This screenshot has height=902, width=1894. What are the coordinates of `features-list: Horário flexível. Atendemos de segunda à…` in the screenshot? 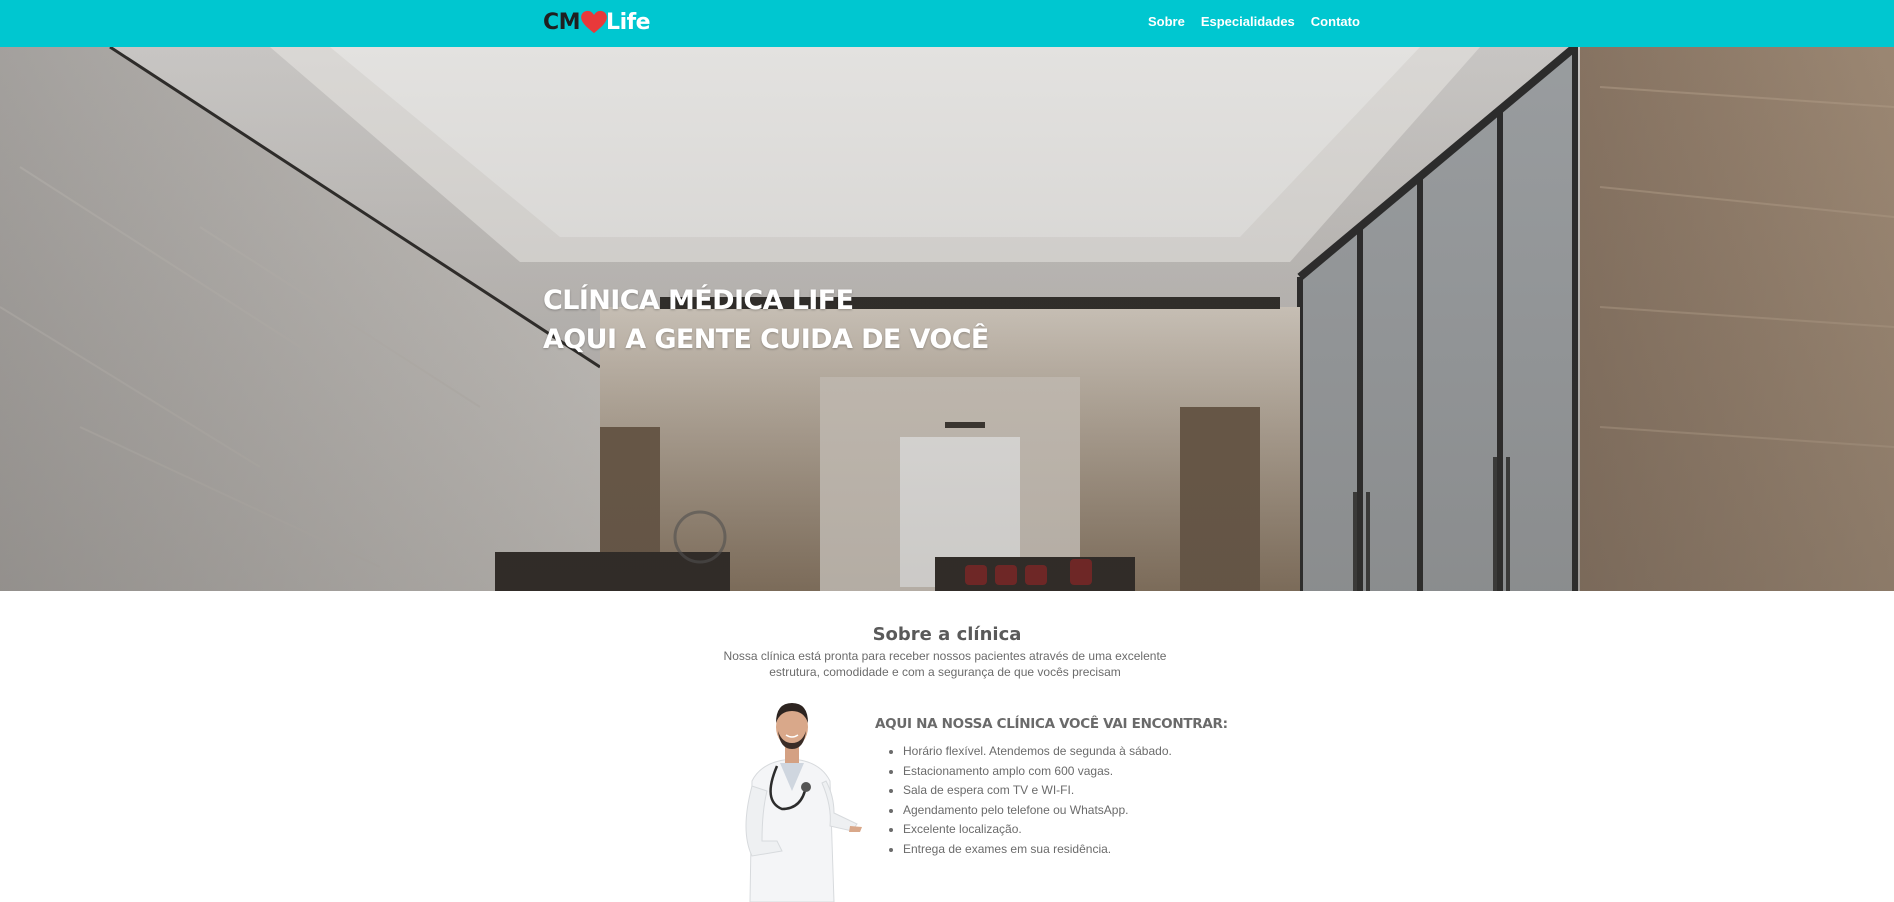 It's located at (1035, 800).